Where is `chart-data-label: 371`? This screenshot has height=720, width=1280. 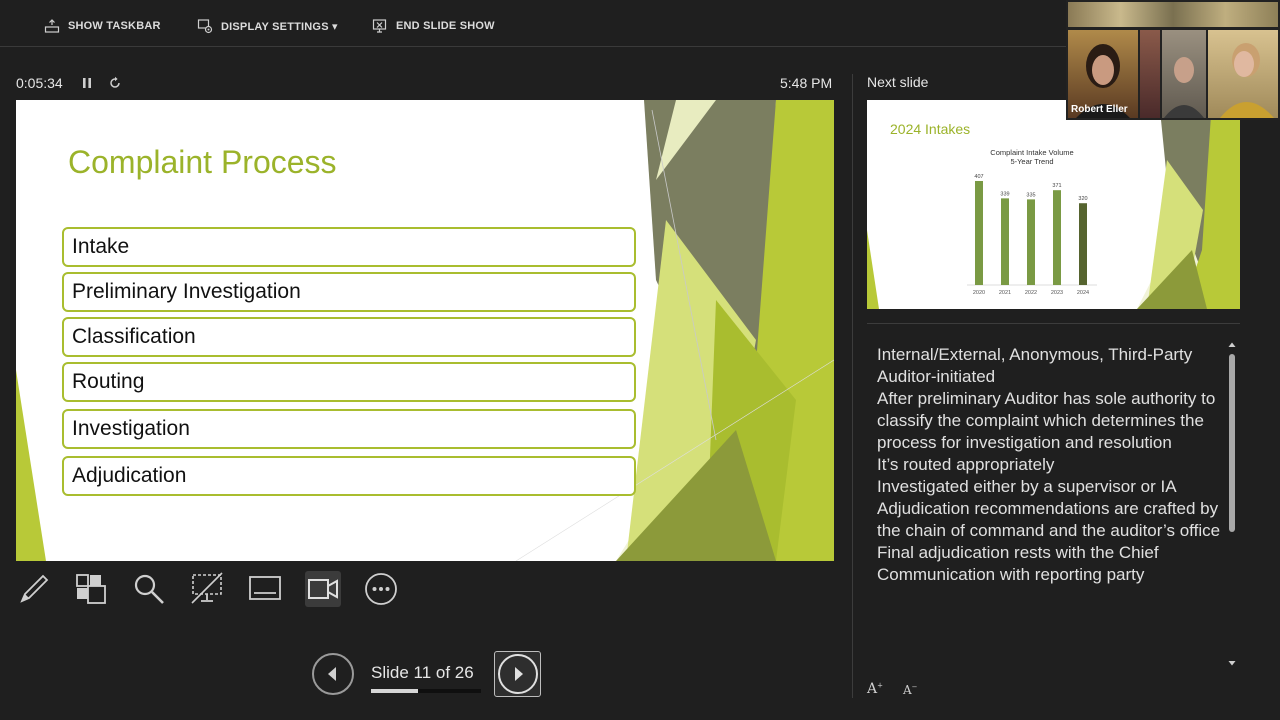
chart-data-label: 371 is located at coordinates (1056, 186).